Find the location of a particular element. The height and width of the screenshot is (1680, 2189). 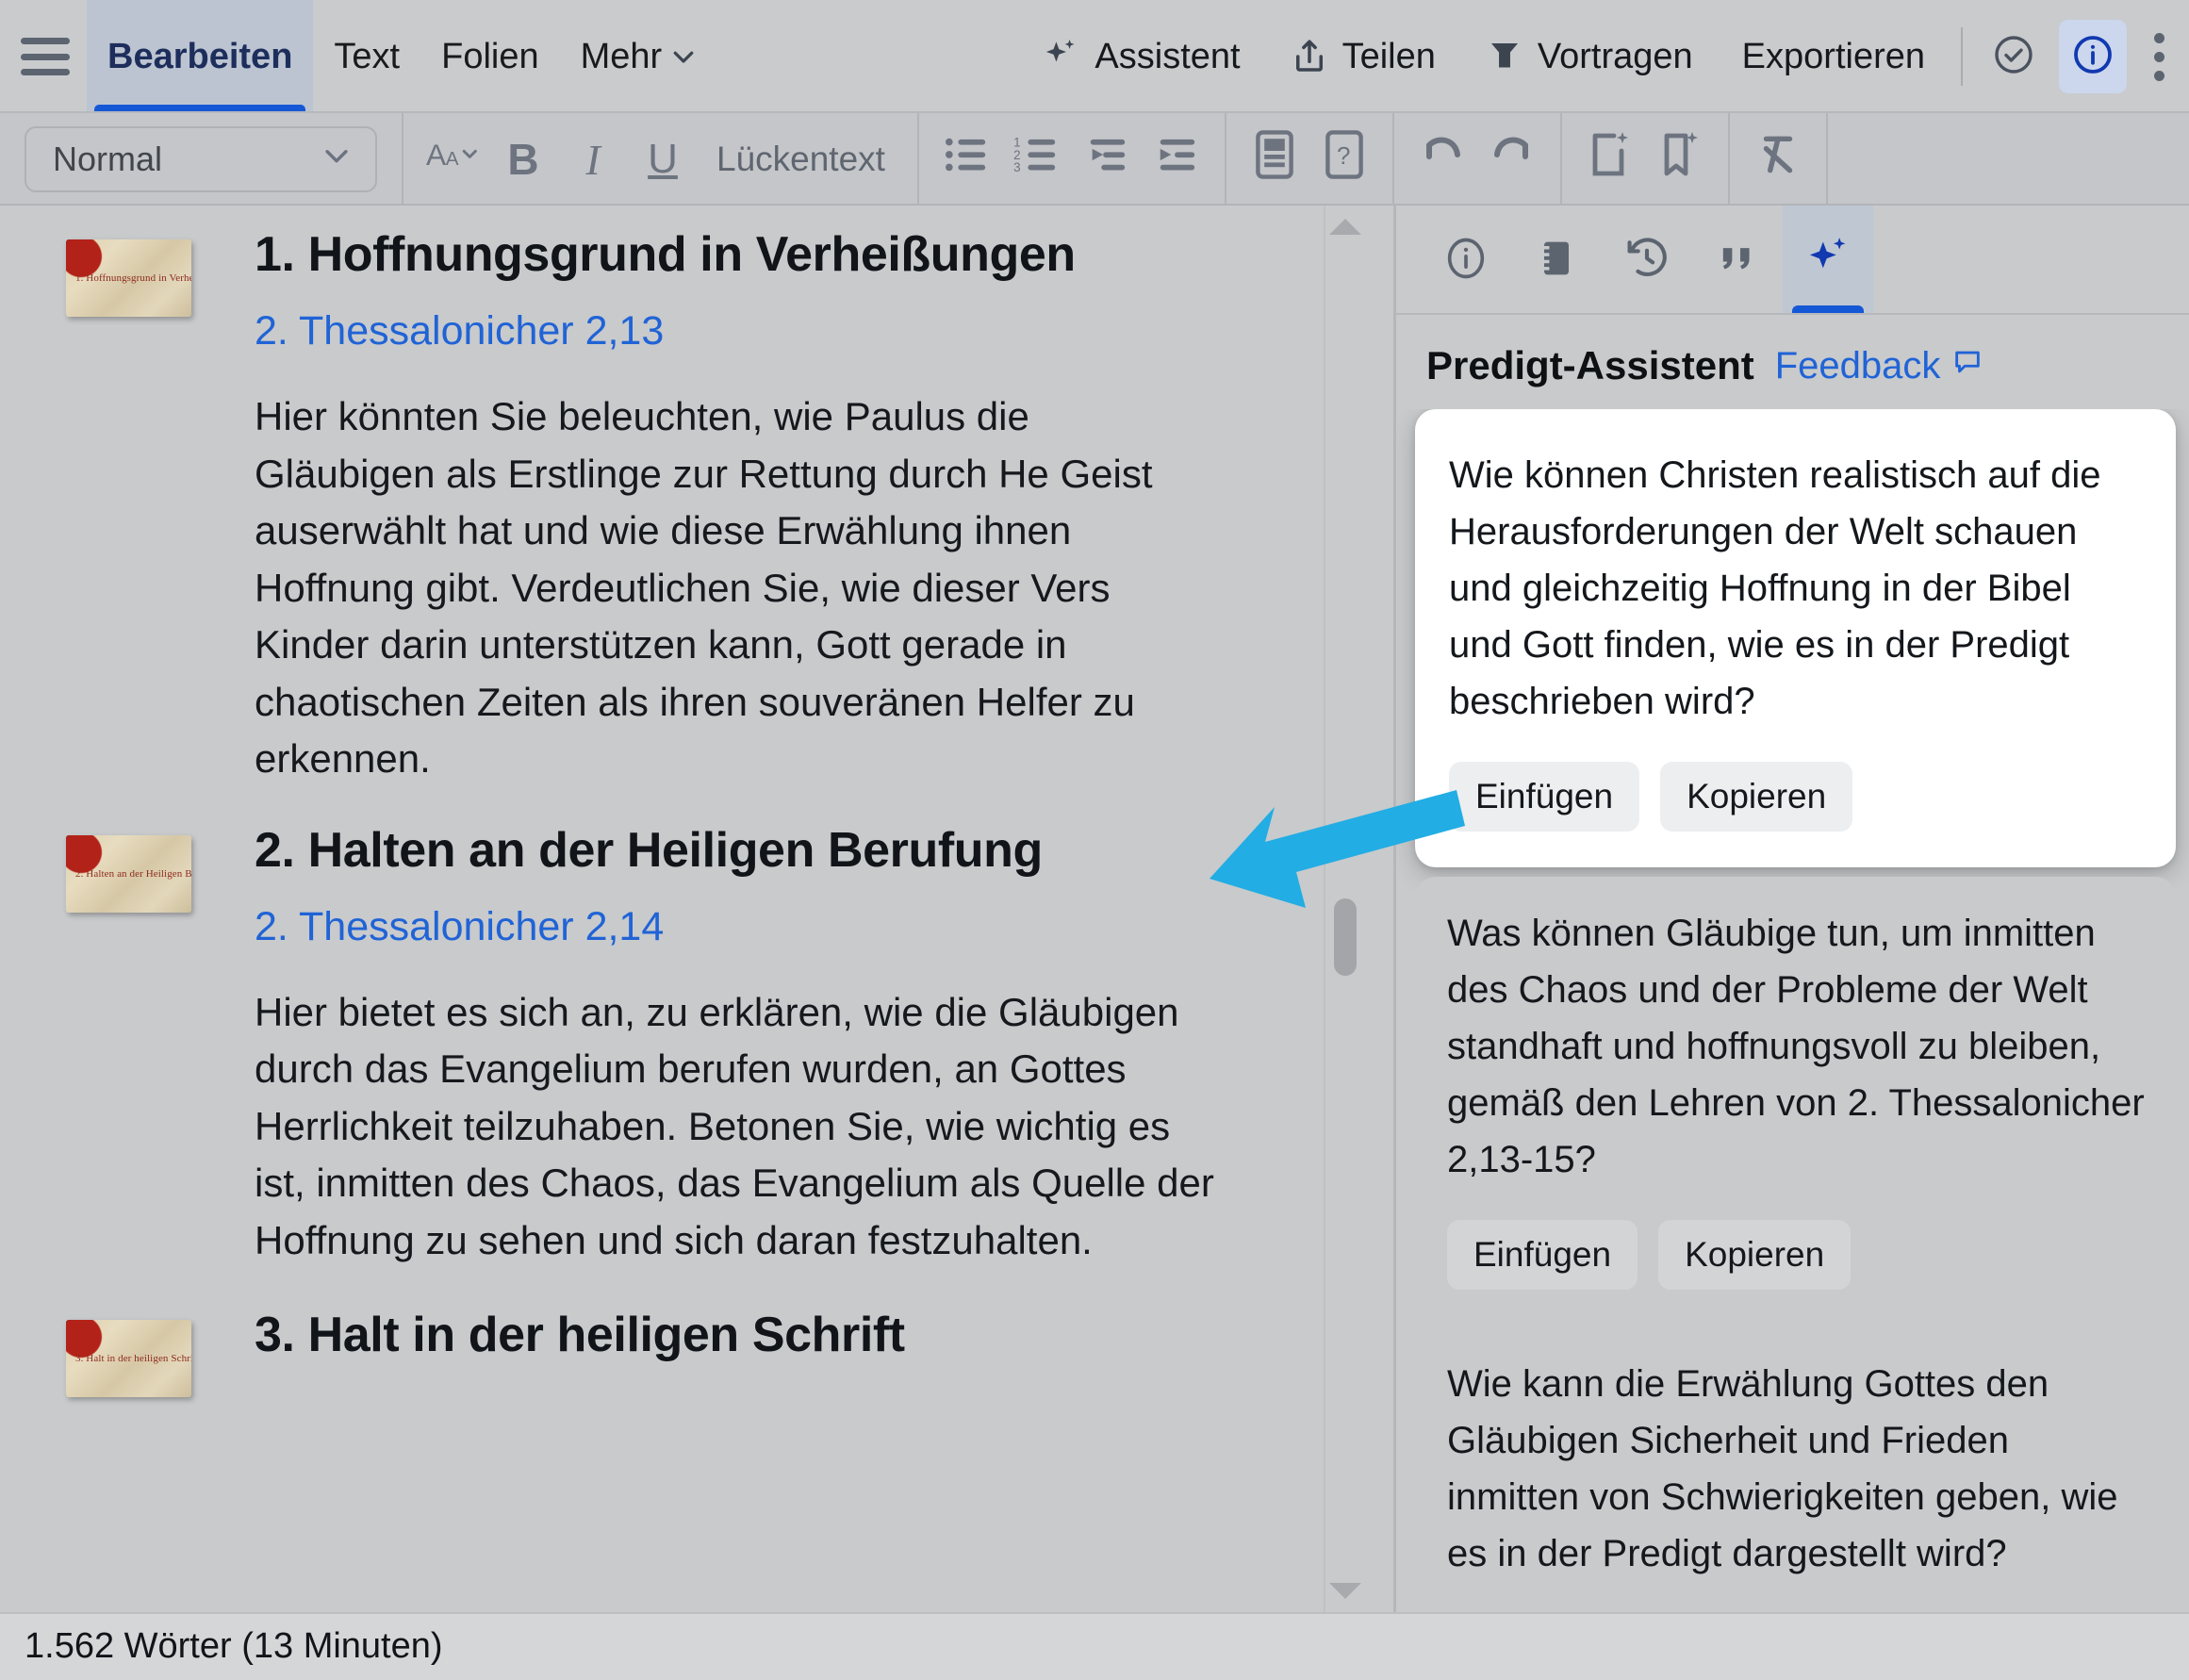

share-upload-icon is located at coordinates (1309, 56).